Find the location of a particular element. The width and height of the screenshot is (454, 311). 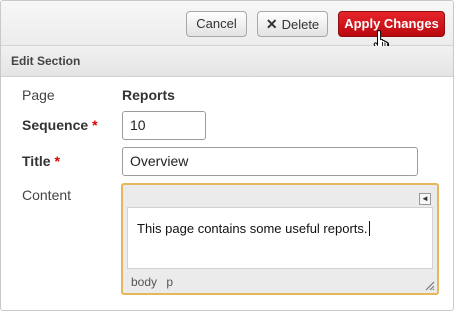

delete-button-label: Delete is located at coordinates (300, 24).